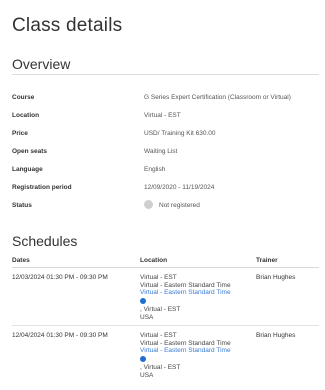 The height and width of the screenshot is (390, 325). I want to click on open-seats-label: Open seats, so click(30, 151).